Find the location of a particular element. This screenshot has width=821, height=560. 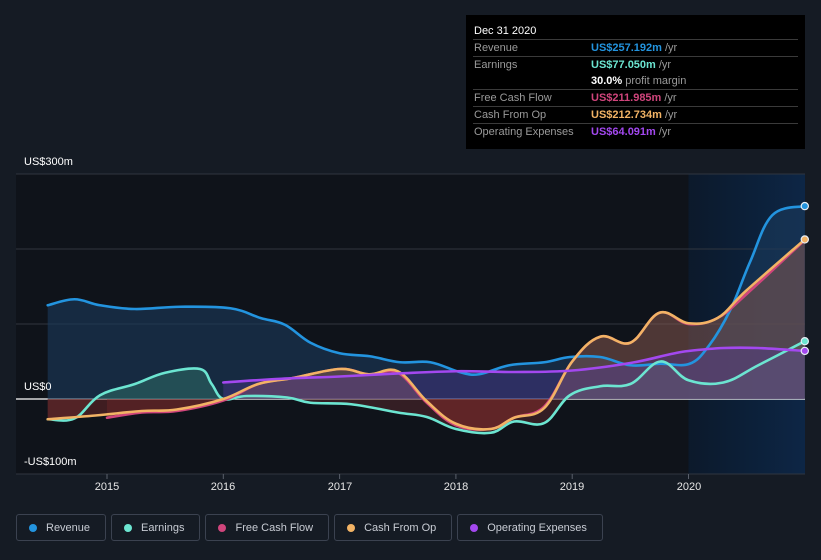

x-tick-label-2017: 2017 is located at coordinates (340, 487).